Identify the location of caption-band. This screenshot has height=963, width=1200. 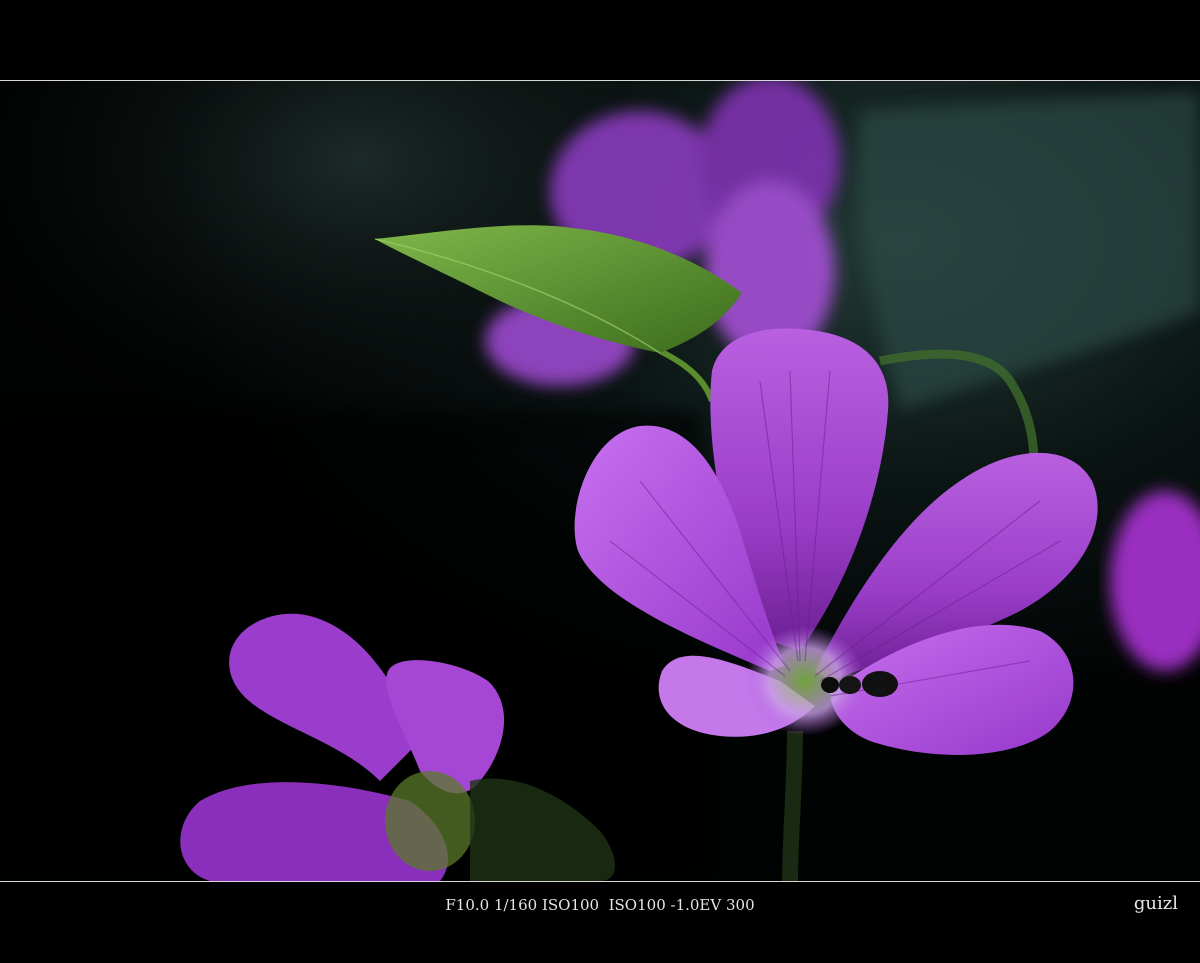
(600, 922).